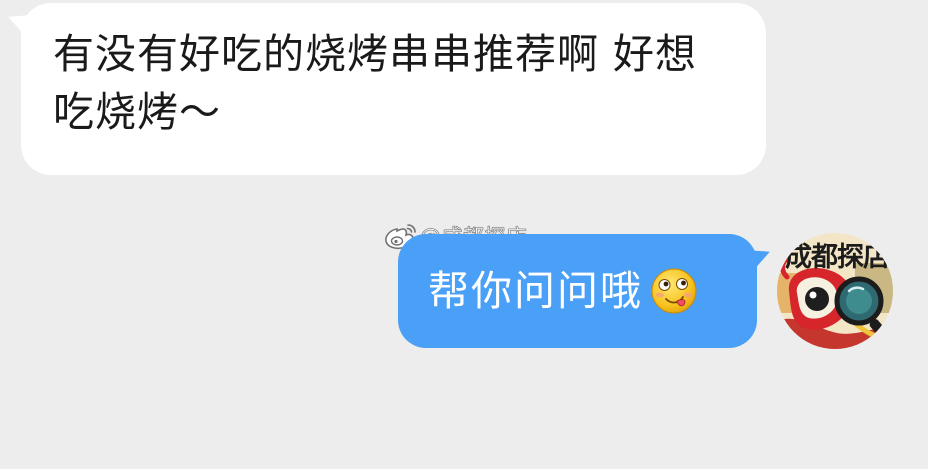 Image resolution: width=928 pixels, height=469 pixels. What do you see at coordinates (535, 290) in the screenshot?
I see `outgoing-message-text: 帮你问问哦` at bounding box center [535, 290].